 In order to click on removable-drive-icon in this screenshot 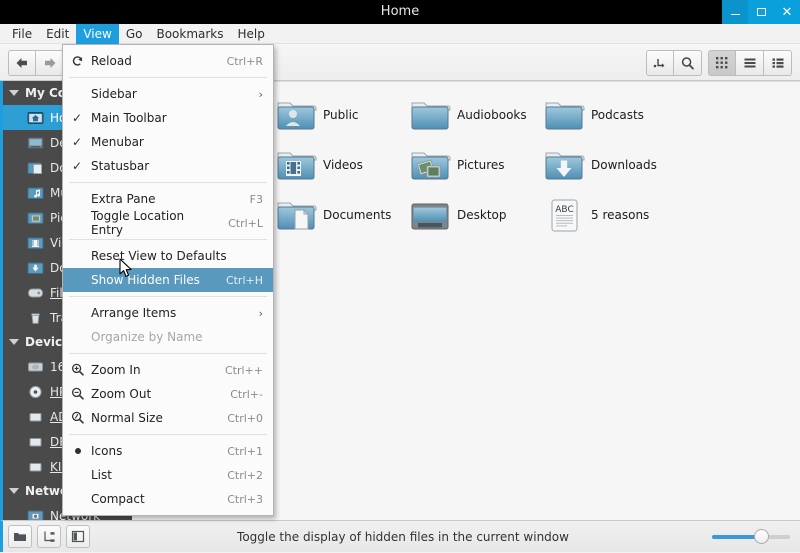, I will do `click(35, 366)`.